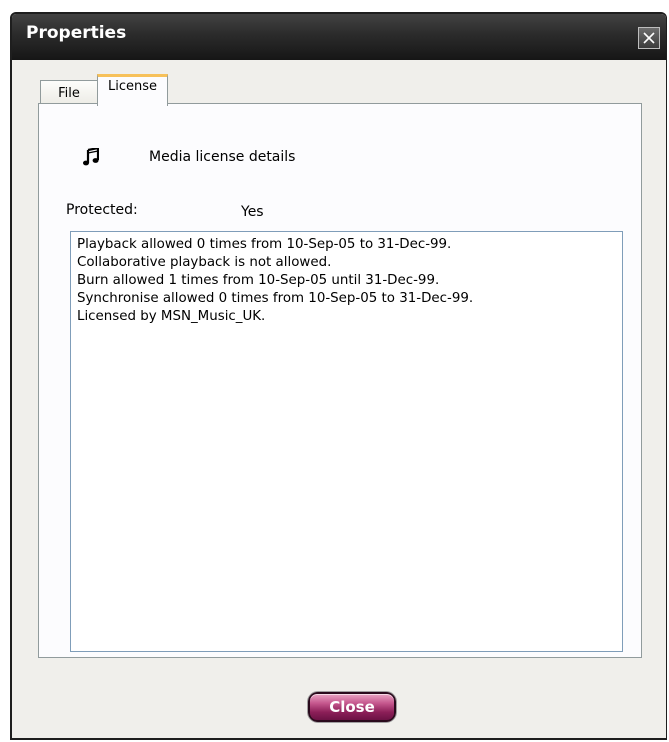  Describe the element at coordinates (132, 90) in the screenshot. I see `tab-license: License` at that location.